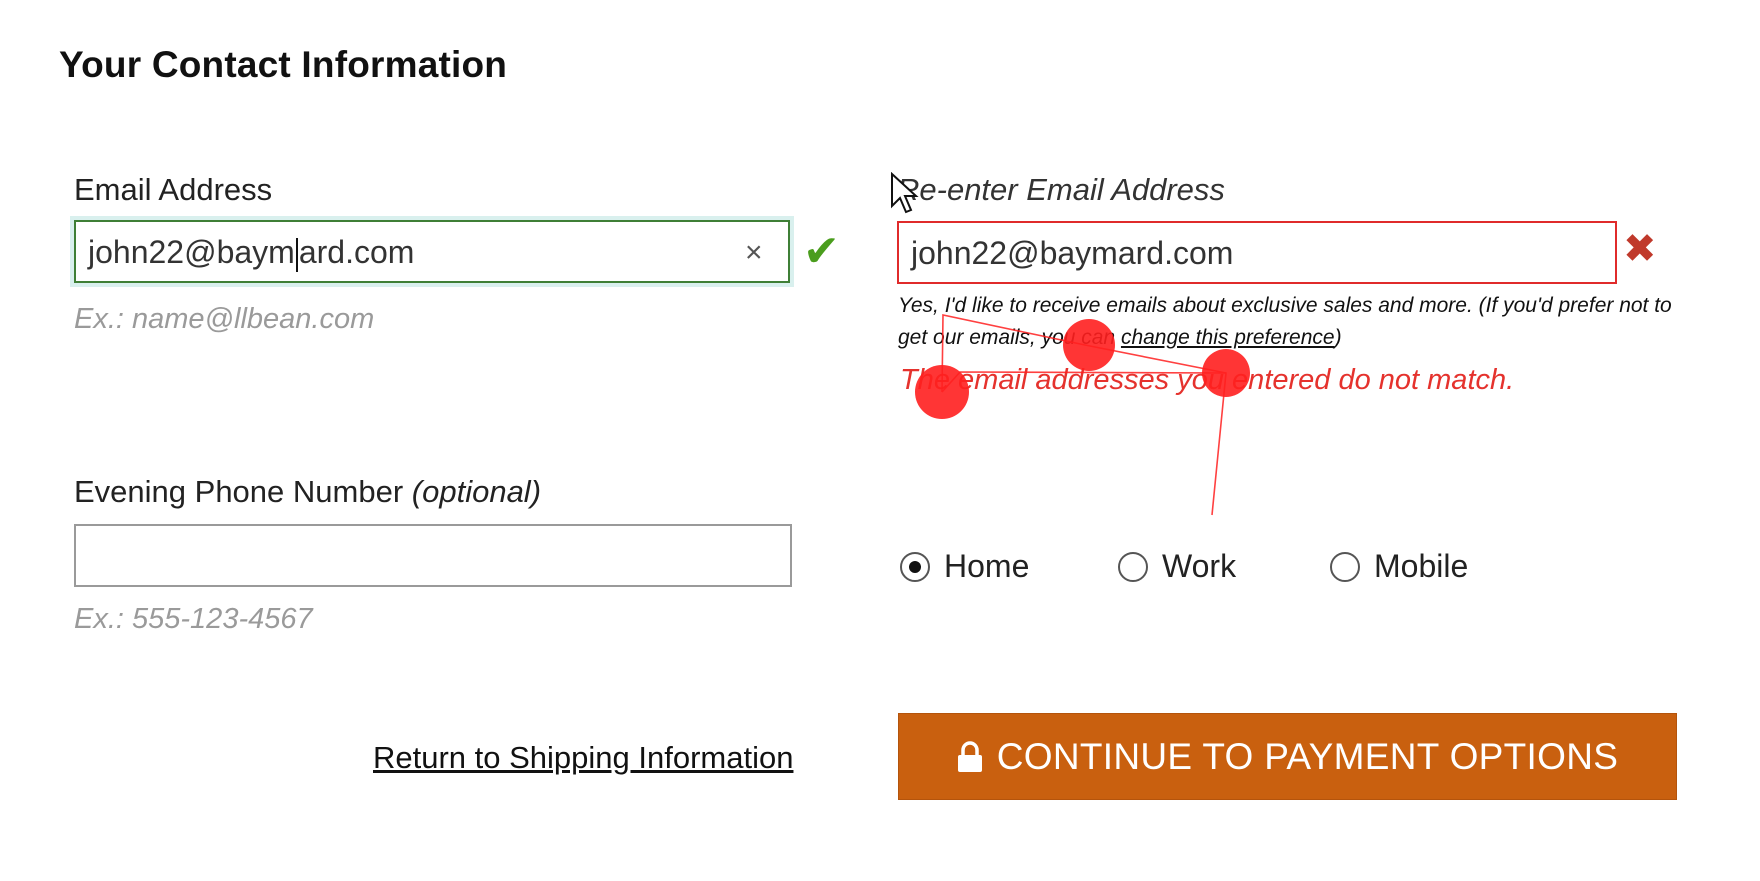  I want to click on radio-home: Home, so click(964, 566).